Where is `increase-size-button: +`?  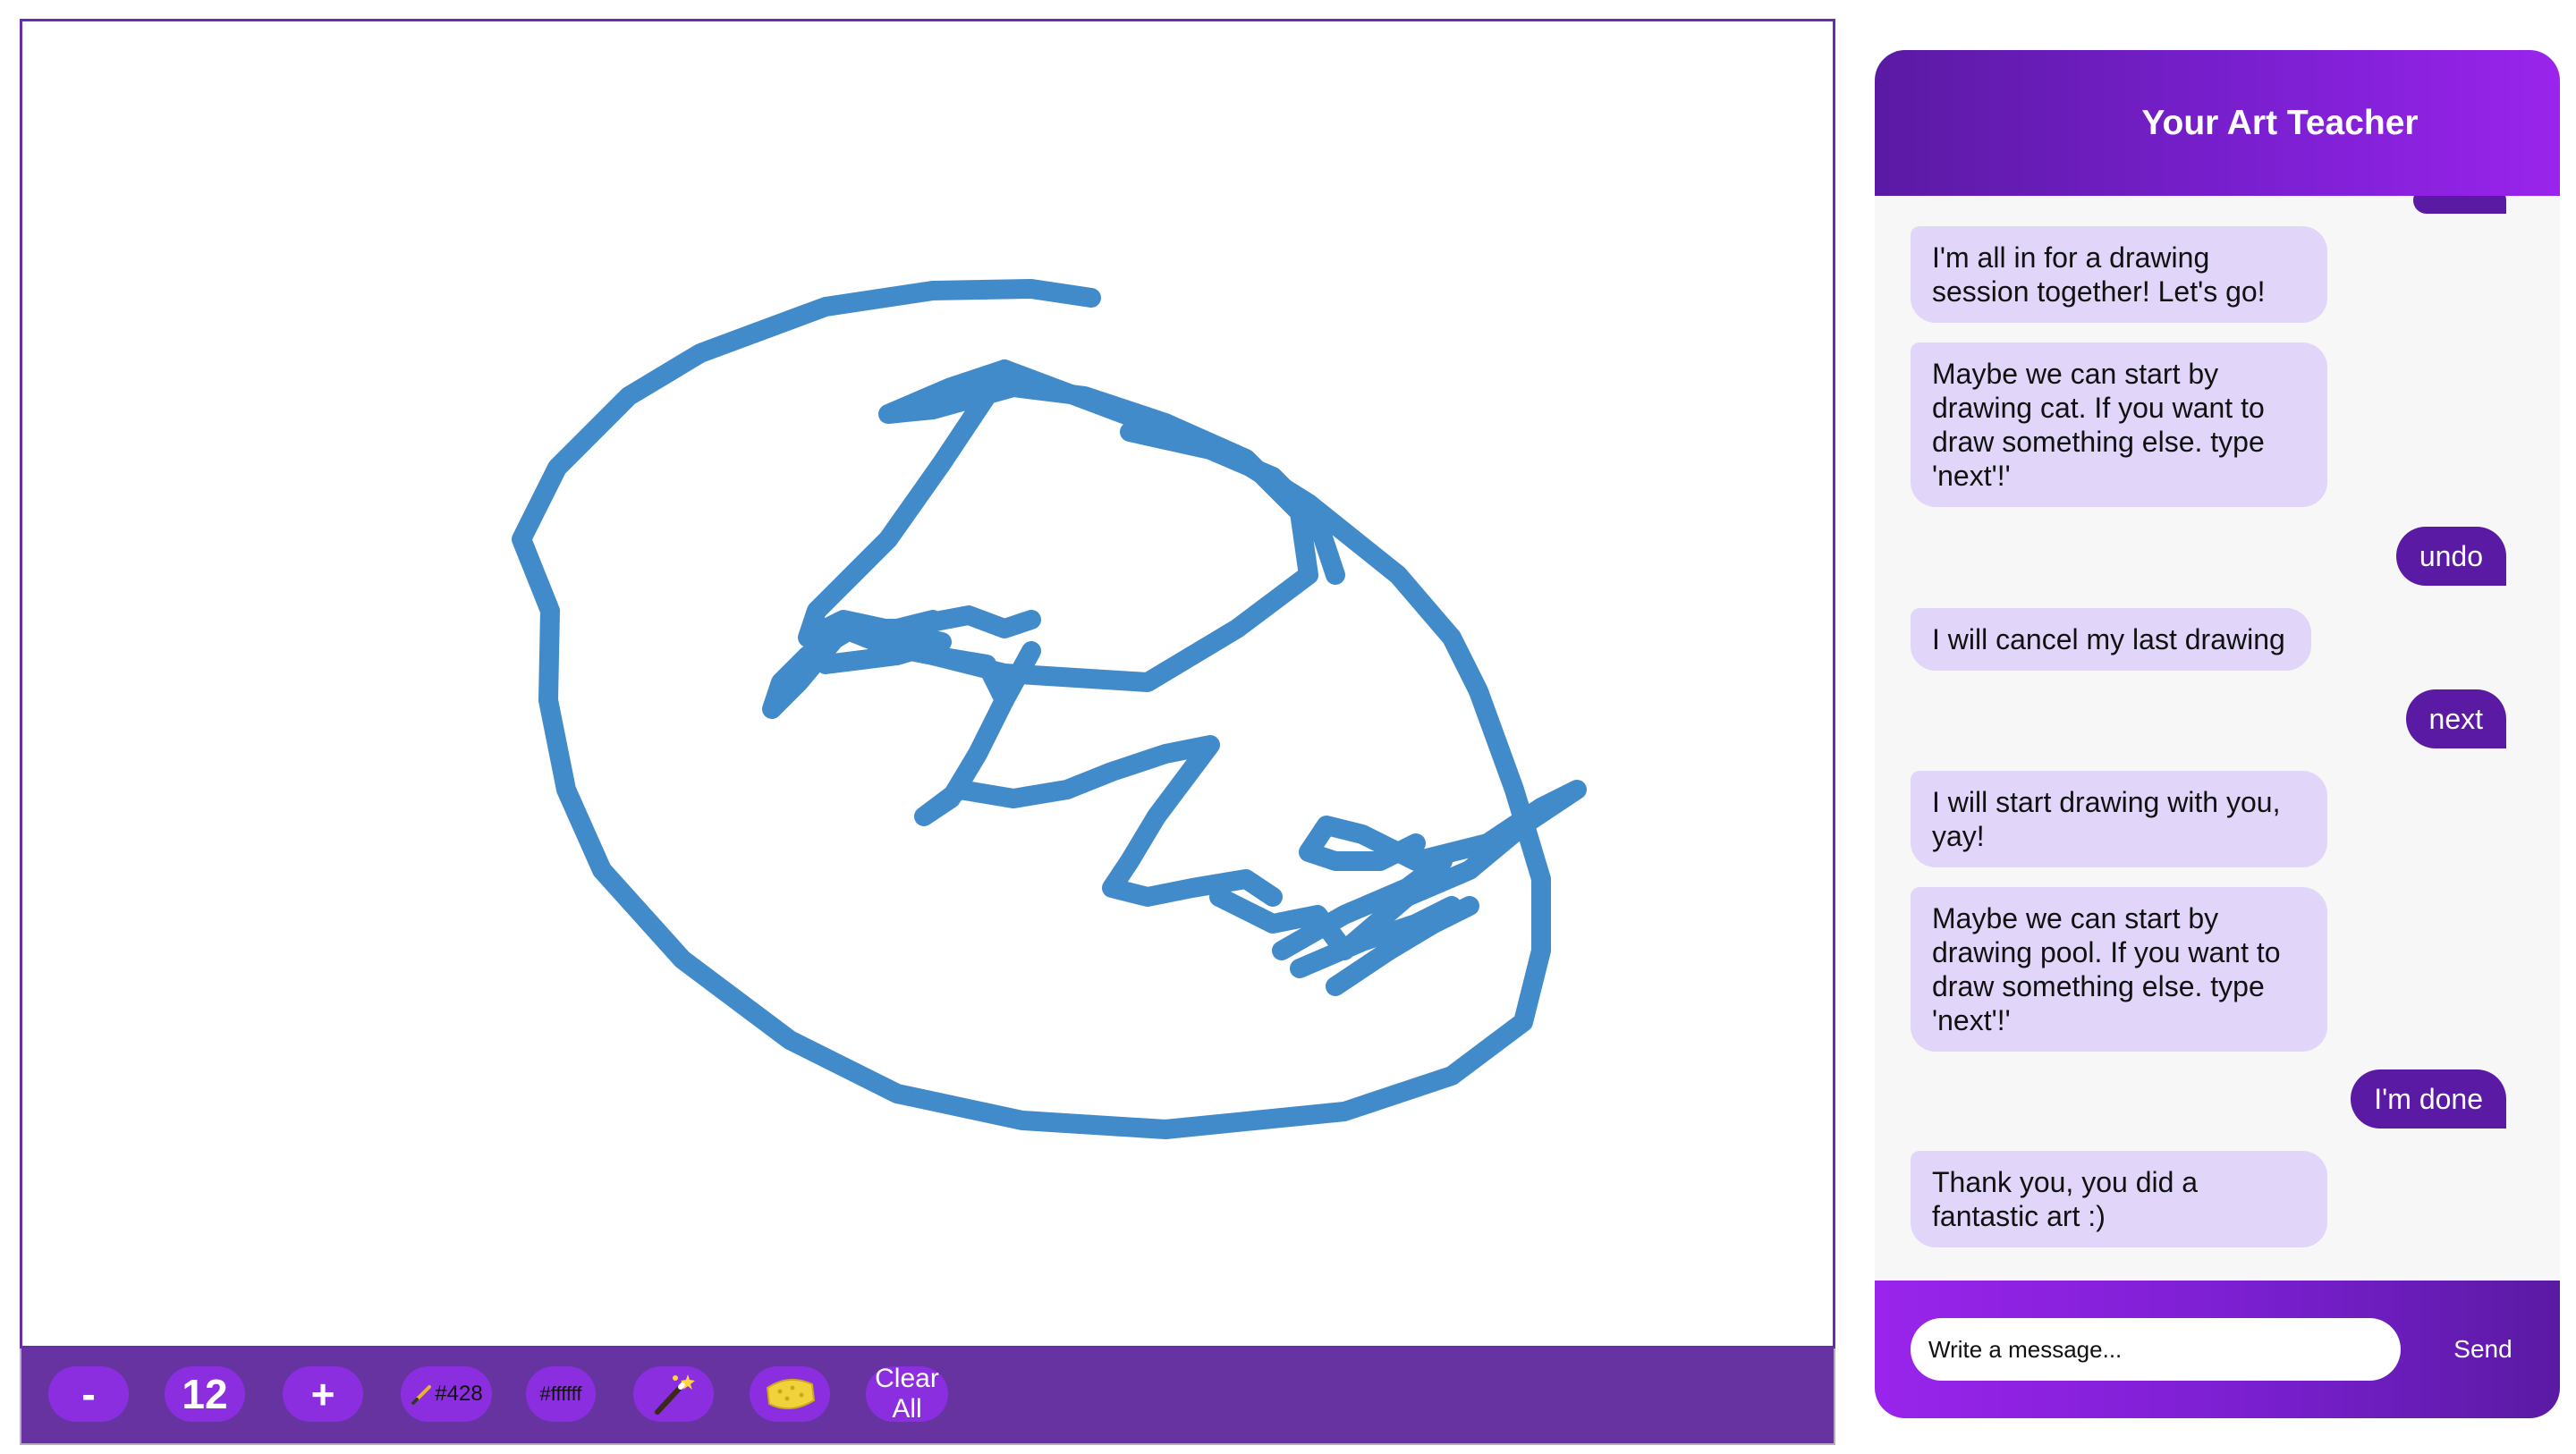 increase-size-button: + is located at coordinates (323, 1394).